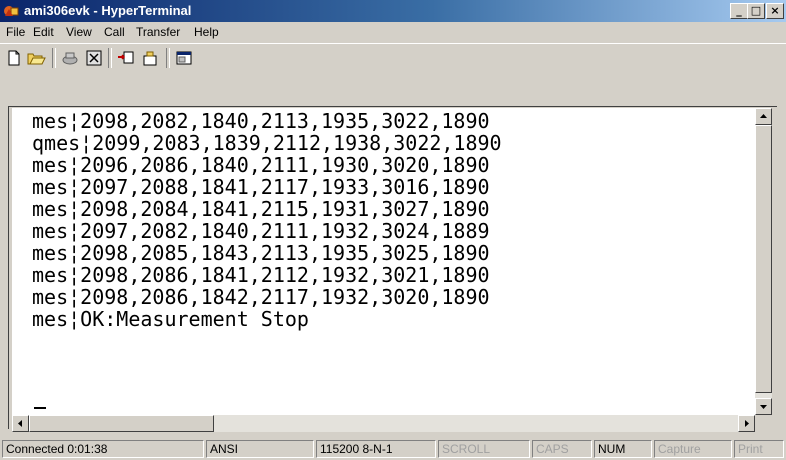 This screenshot has width=786, height=460. What do you see at coordinates (36, 58) in the screenshot?
I see `open-icon` at bounding box center [36, 58].